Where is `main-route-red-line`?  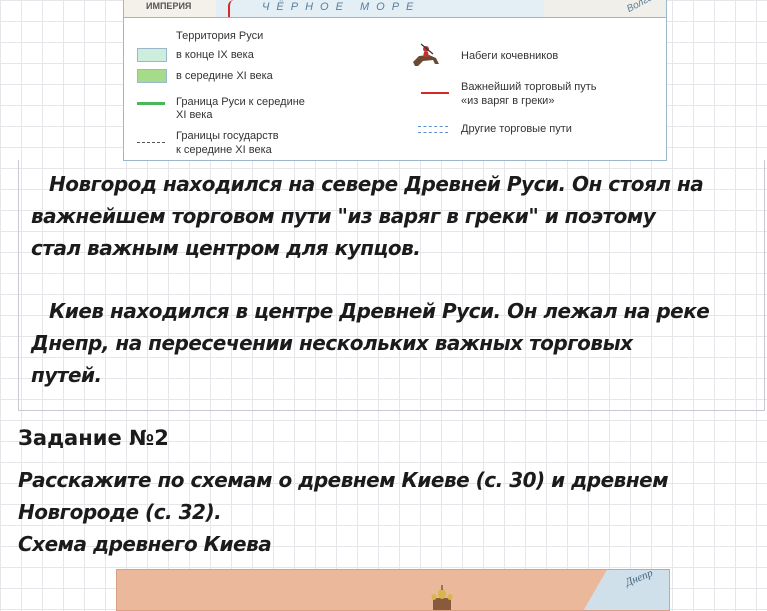 main-route-red-line is located at coordinates (435, 93).